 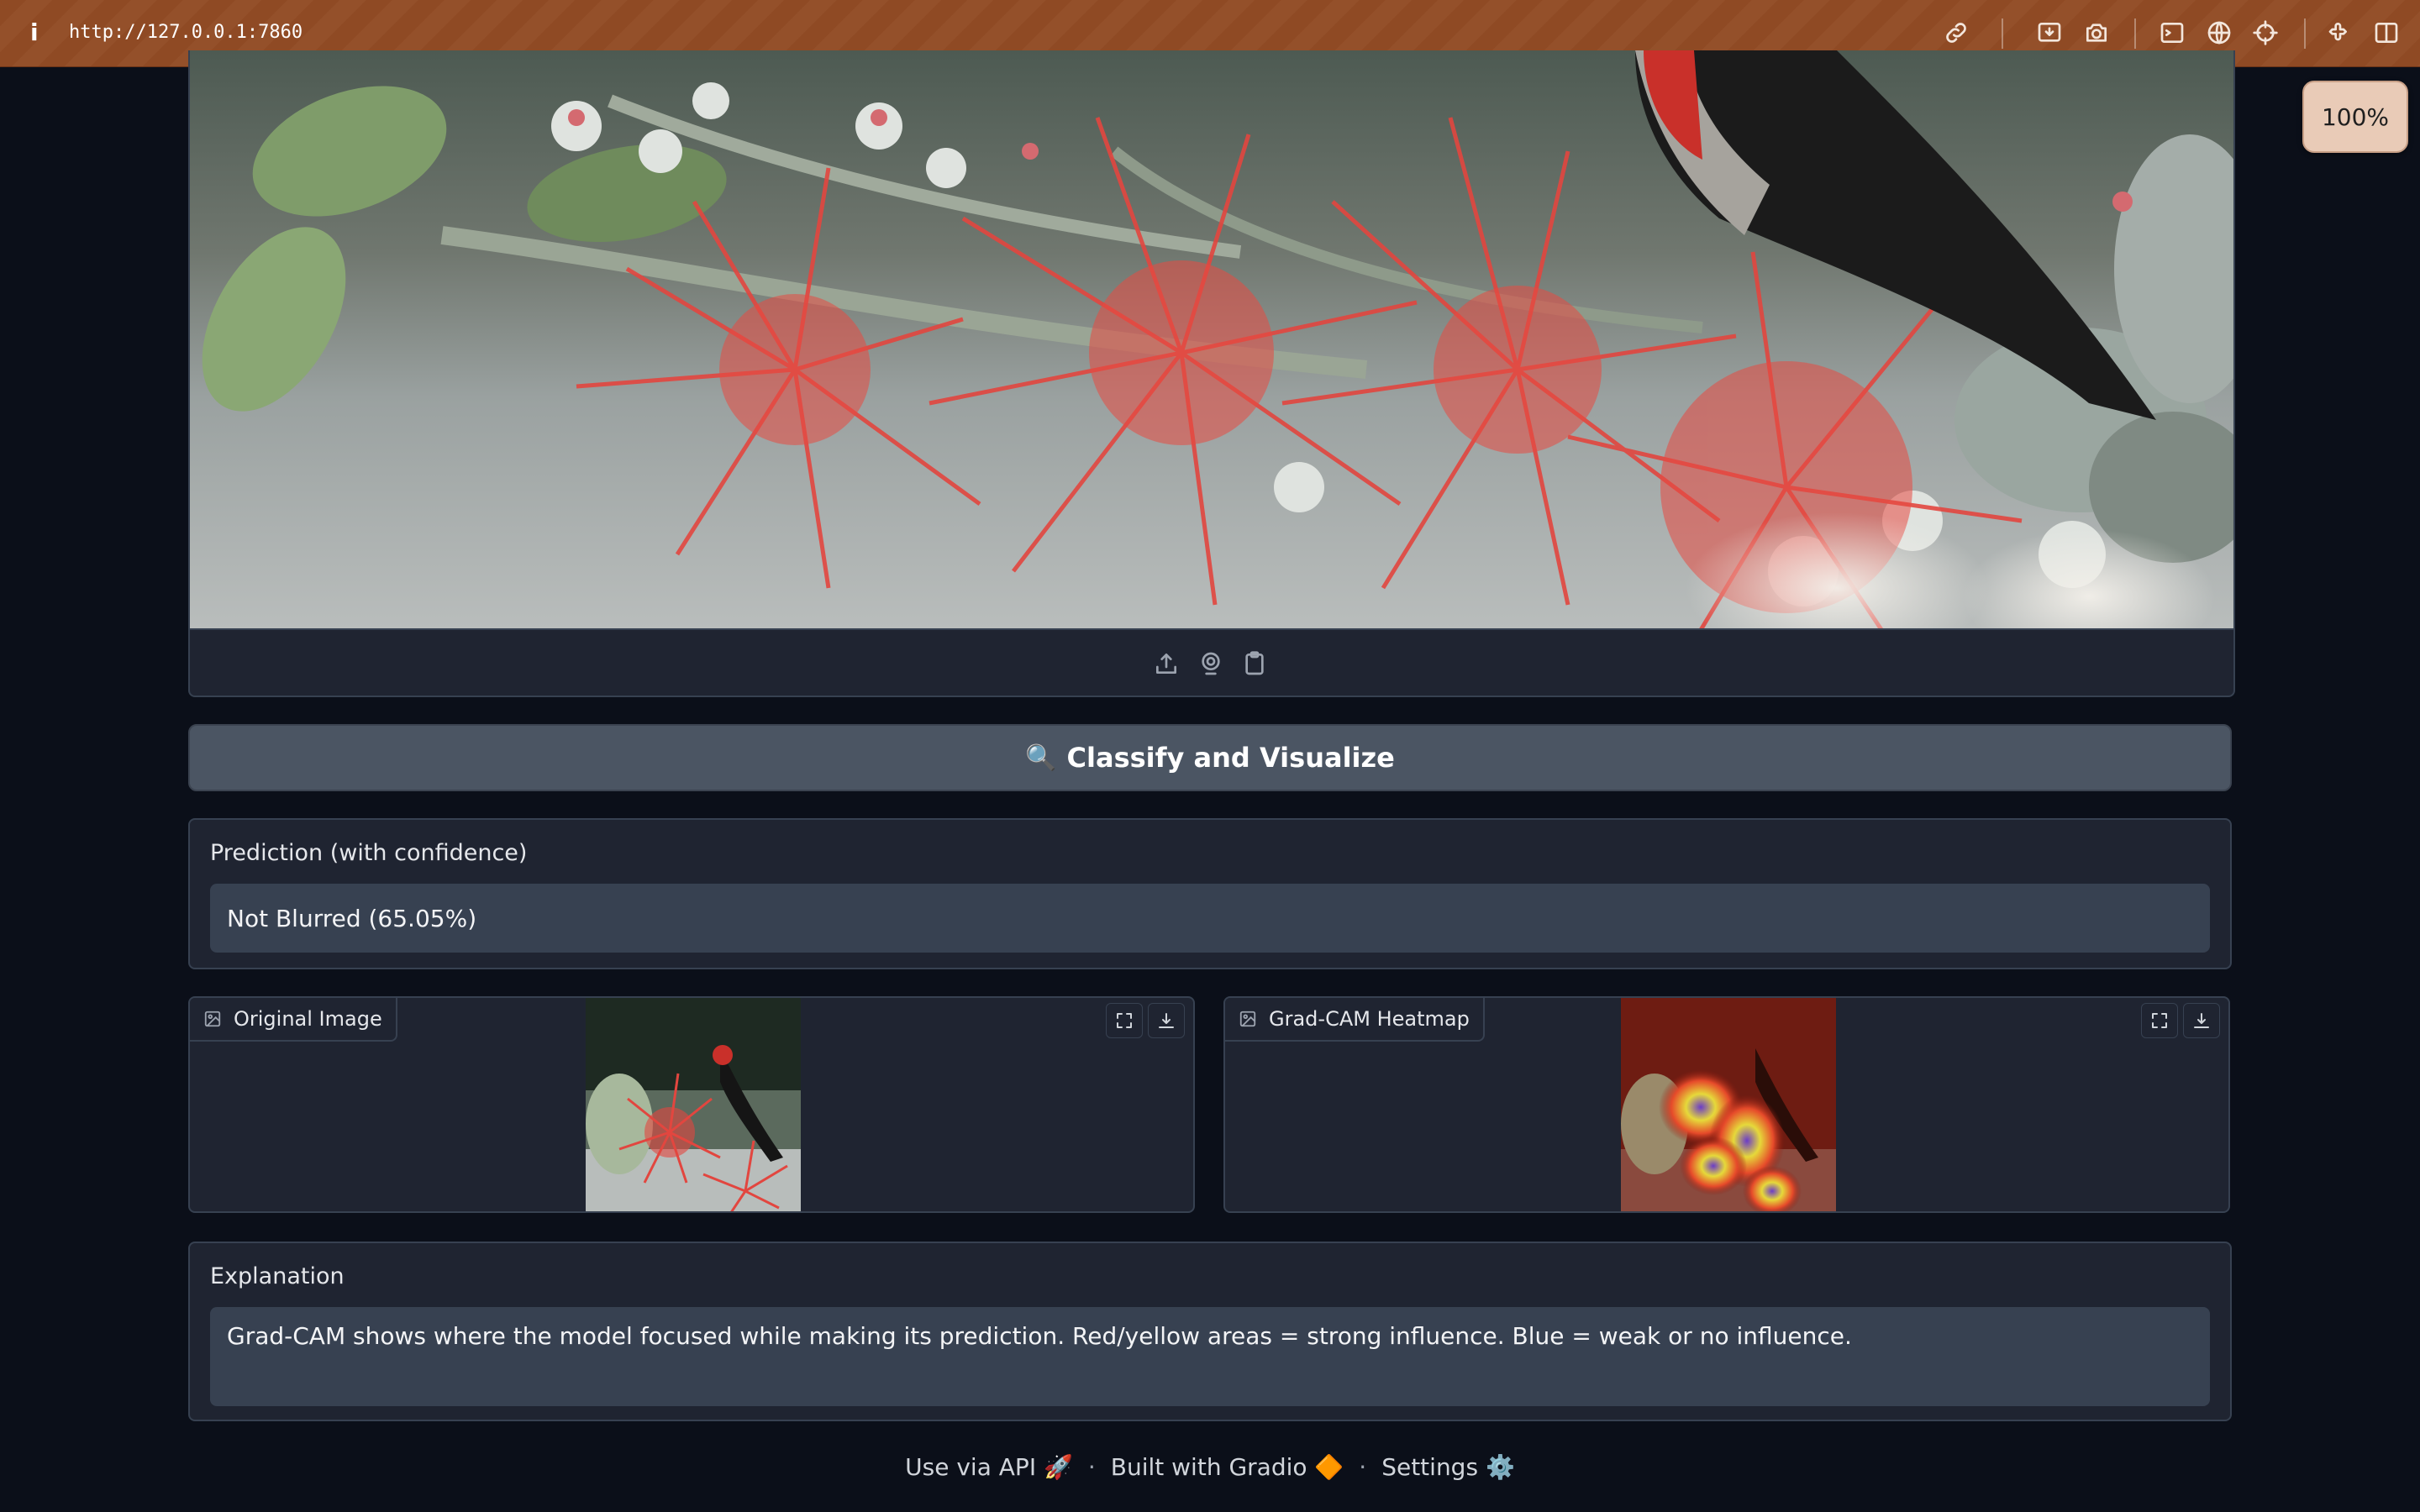 What do you see at coordinates (2340, 32) in the screenshot?
I see `extensions-icon` at bounding box center [2340, 32].